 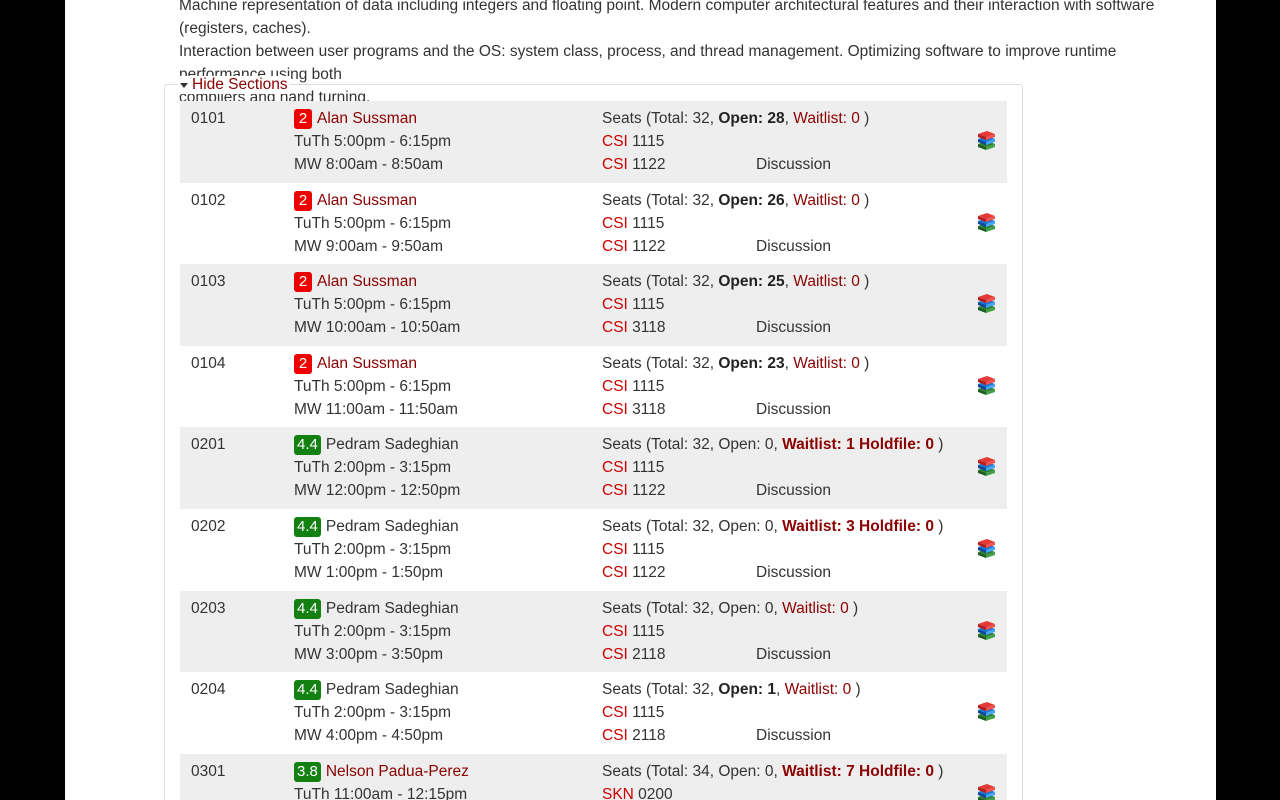 I want to click on seats-info: Seats (Total: 32, Open: 1, Waitlist: 0 ), so click(x=731, y=690).